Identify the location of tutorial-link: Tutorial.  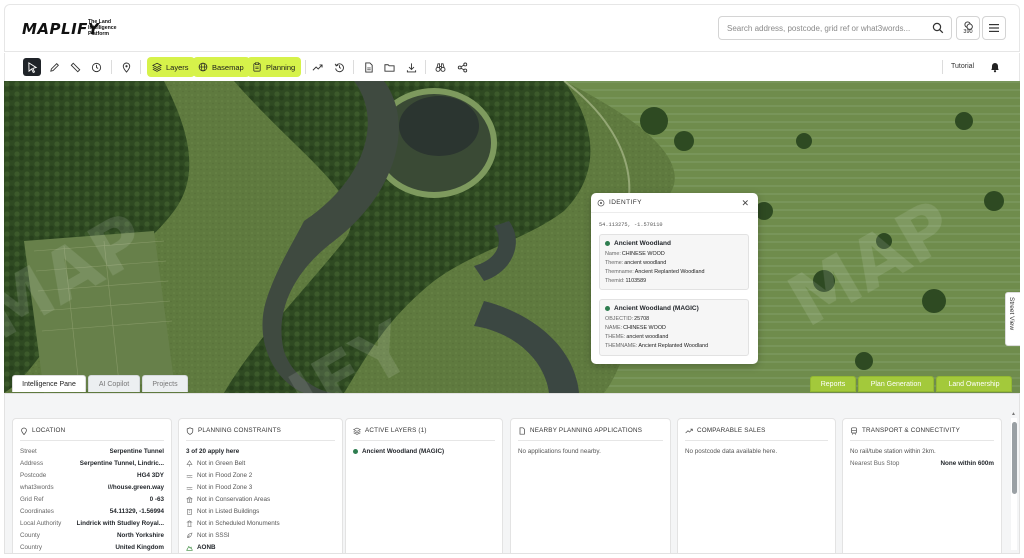
(962, 66).